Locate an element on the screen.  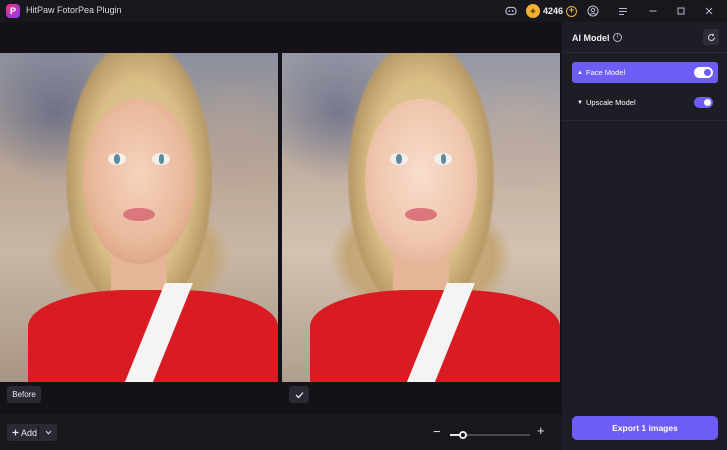
panel-title: AI Model is located at coordinates (591, 38).